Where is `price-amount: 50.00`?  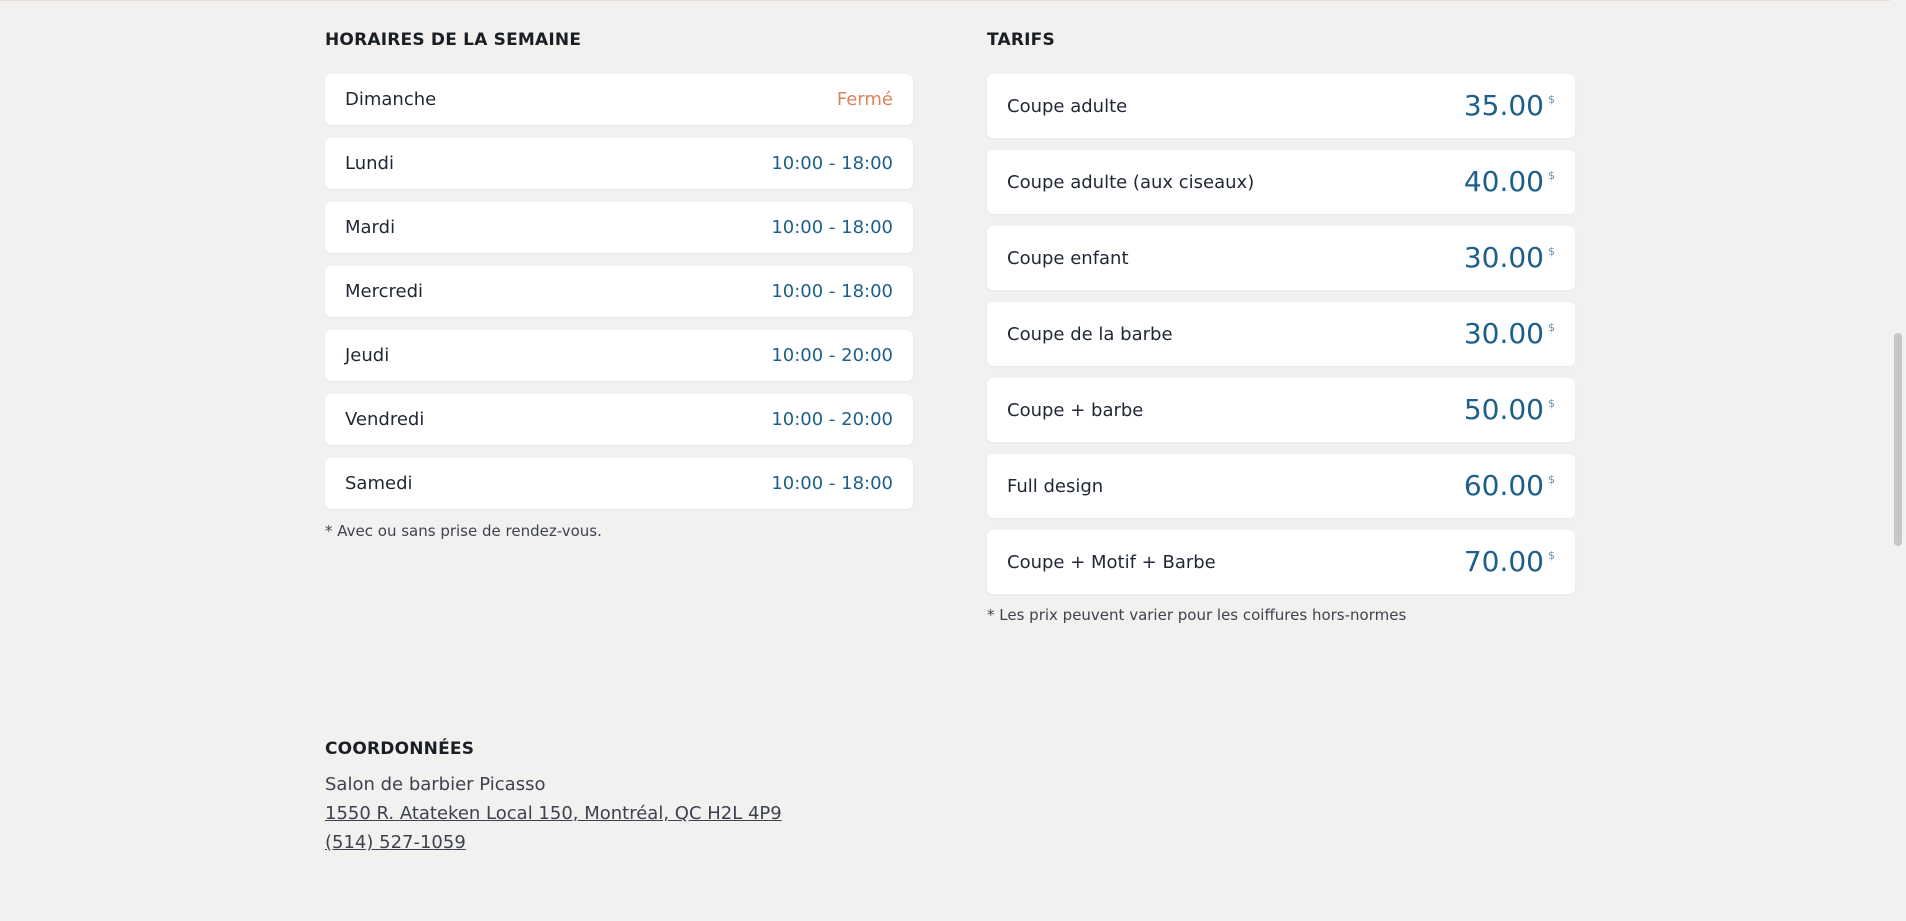 price-amount: 50.00 is located at coordinates (1503, 409).